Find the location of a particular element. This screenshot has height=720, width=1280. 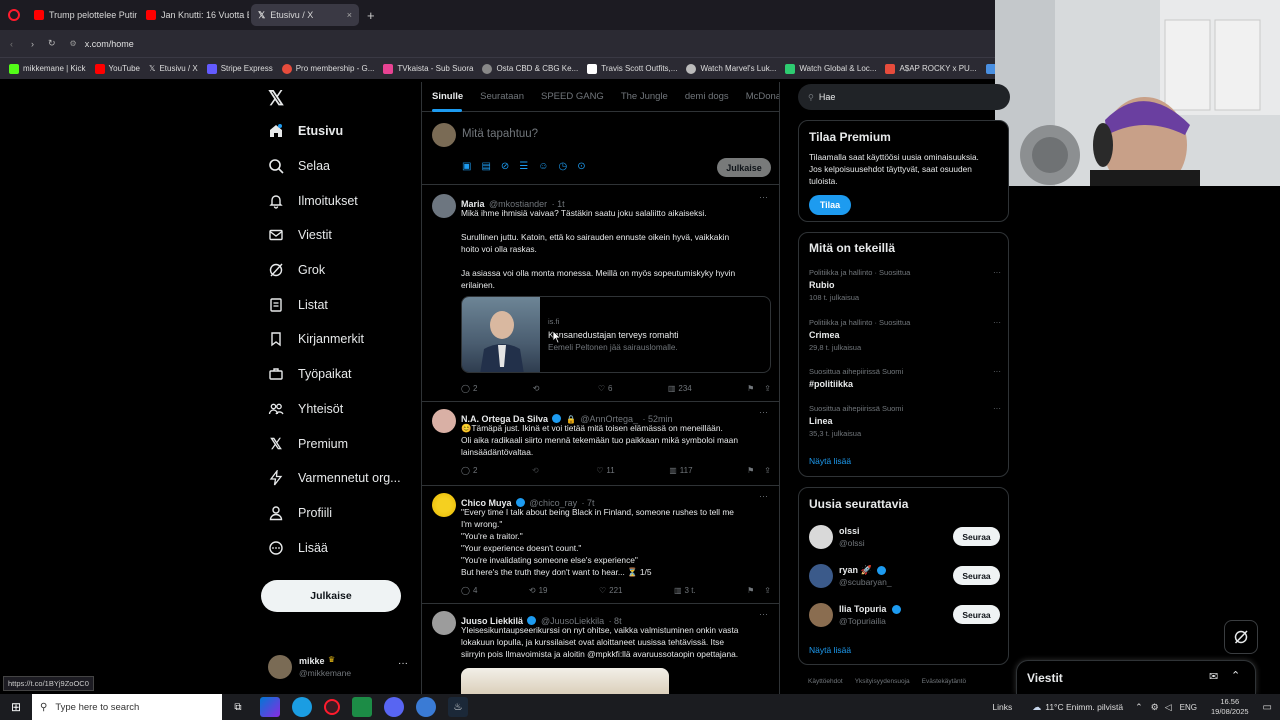

schedule-icon: ◷ is located at coordinates (562, 166).